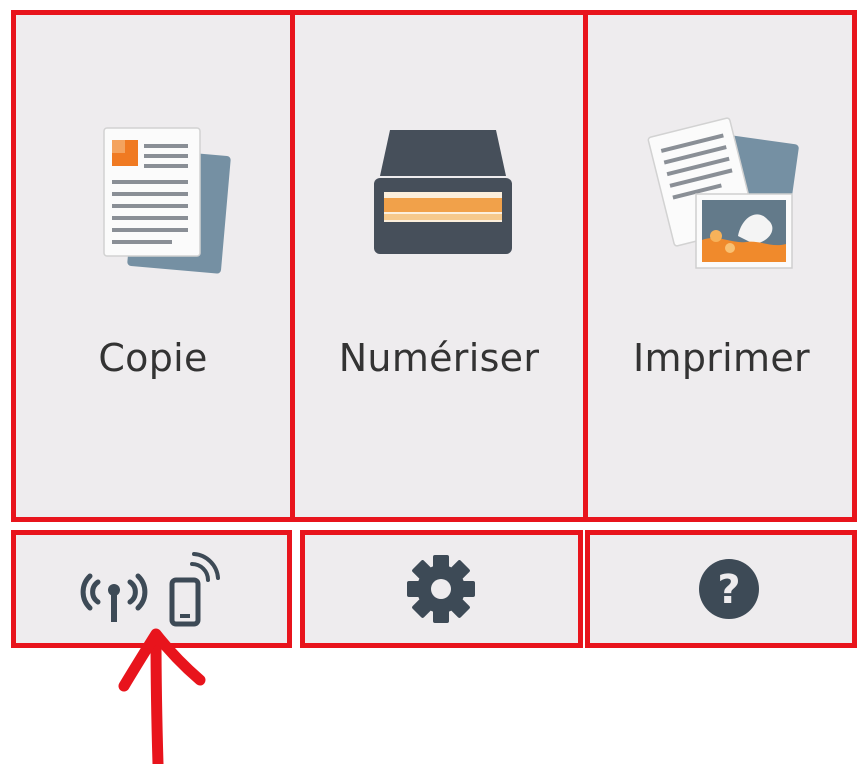 This screenshot has width=857, height=764. I want to click on scan-label: Numériser, so click(439, 358).